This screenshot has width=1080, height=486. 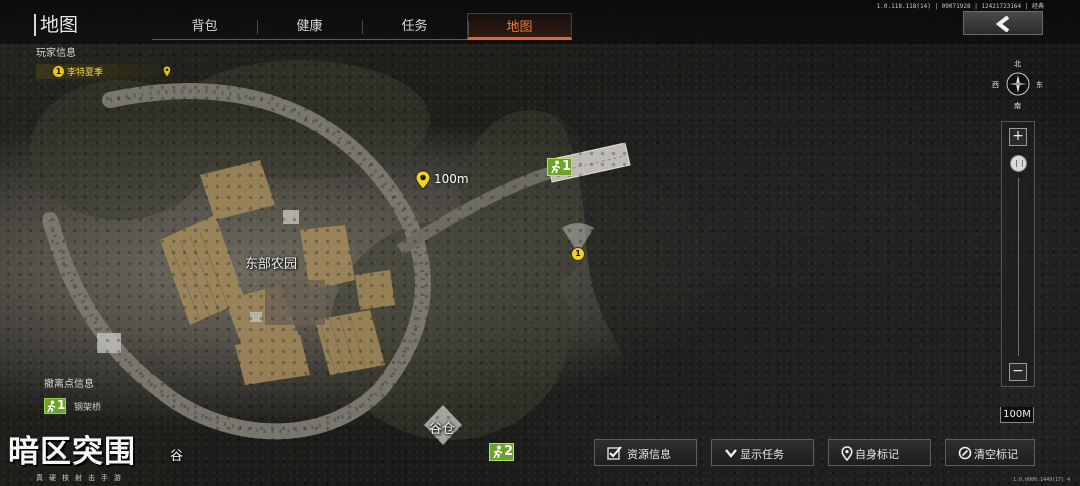 I want to click on map-scale: 100M, so click(x=1017, y=415).